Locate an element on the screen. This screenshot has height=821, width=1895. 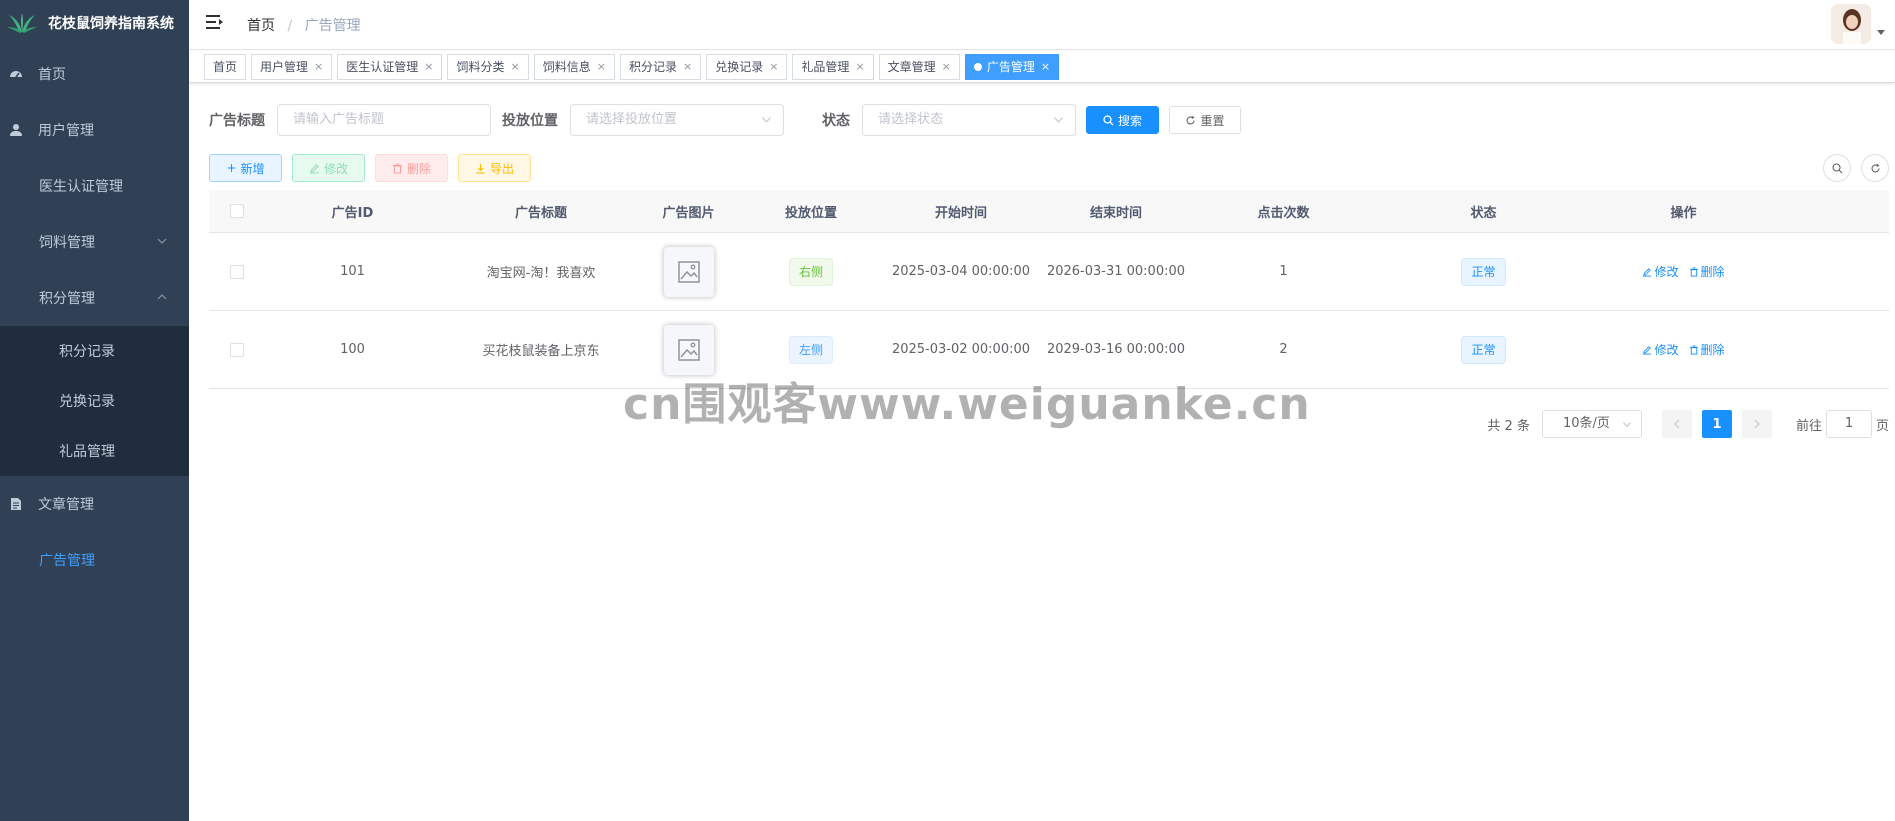
page-size-value: 10条/页 is located at coordinates (1586, 423).